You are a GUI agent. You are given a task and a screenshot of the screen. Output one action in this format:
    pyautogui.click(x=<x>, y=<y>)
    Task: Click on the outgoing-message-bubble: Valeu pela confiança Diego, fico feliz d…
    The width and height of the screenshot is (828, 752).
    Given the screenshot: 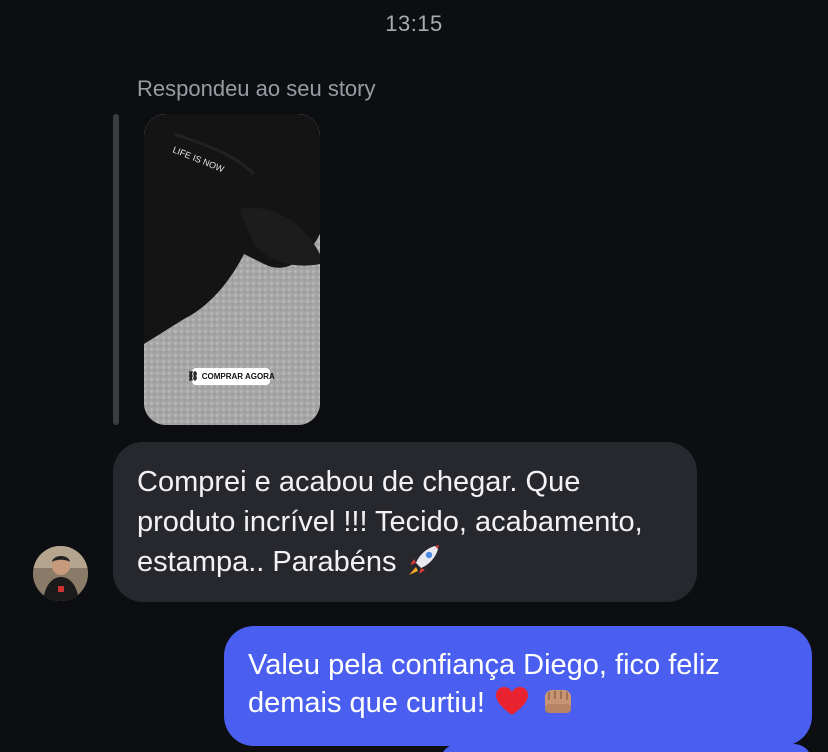 What is the action you would take?
    pyautogui.click(x=518, y=686)
    